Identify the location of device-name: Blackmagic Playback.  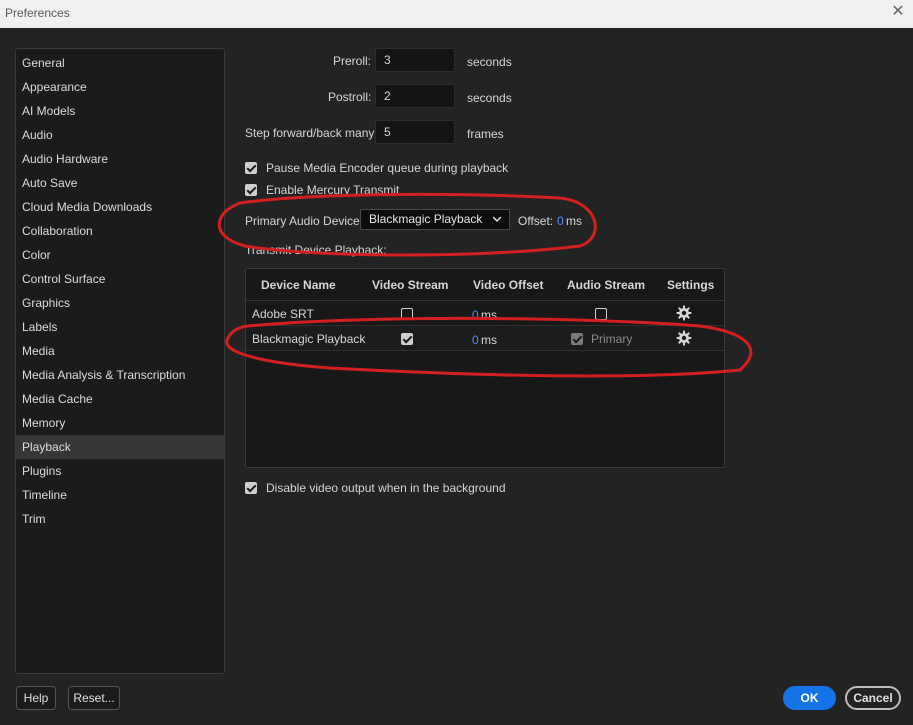
(309, 339).